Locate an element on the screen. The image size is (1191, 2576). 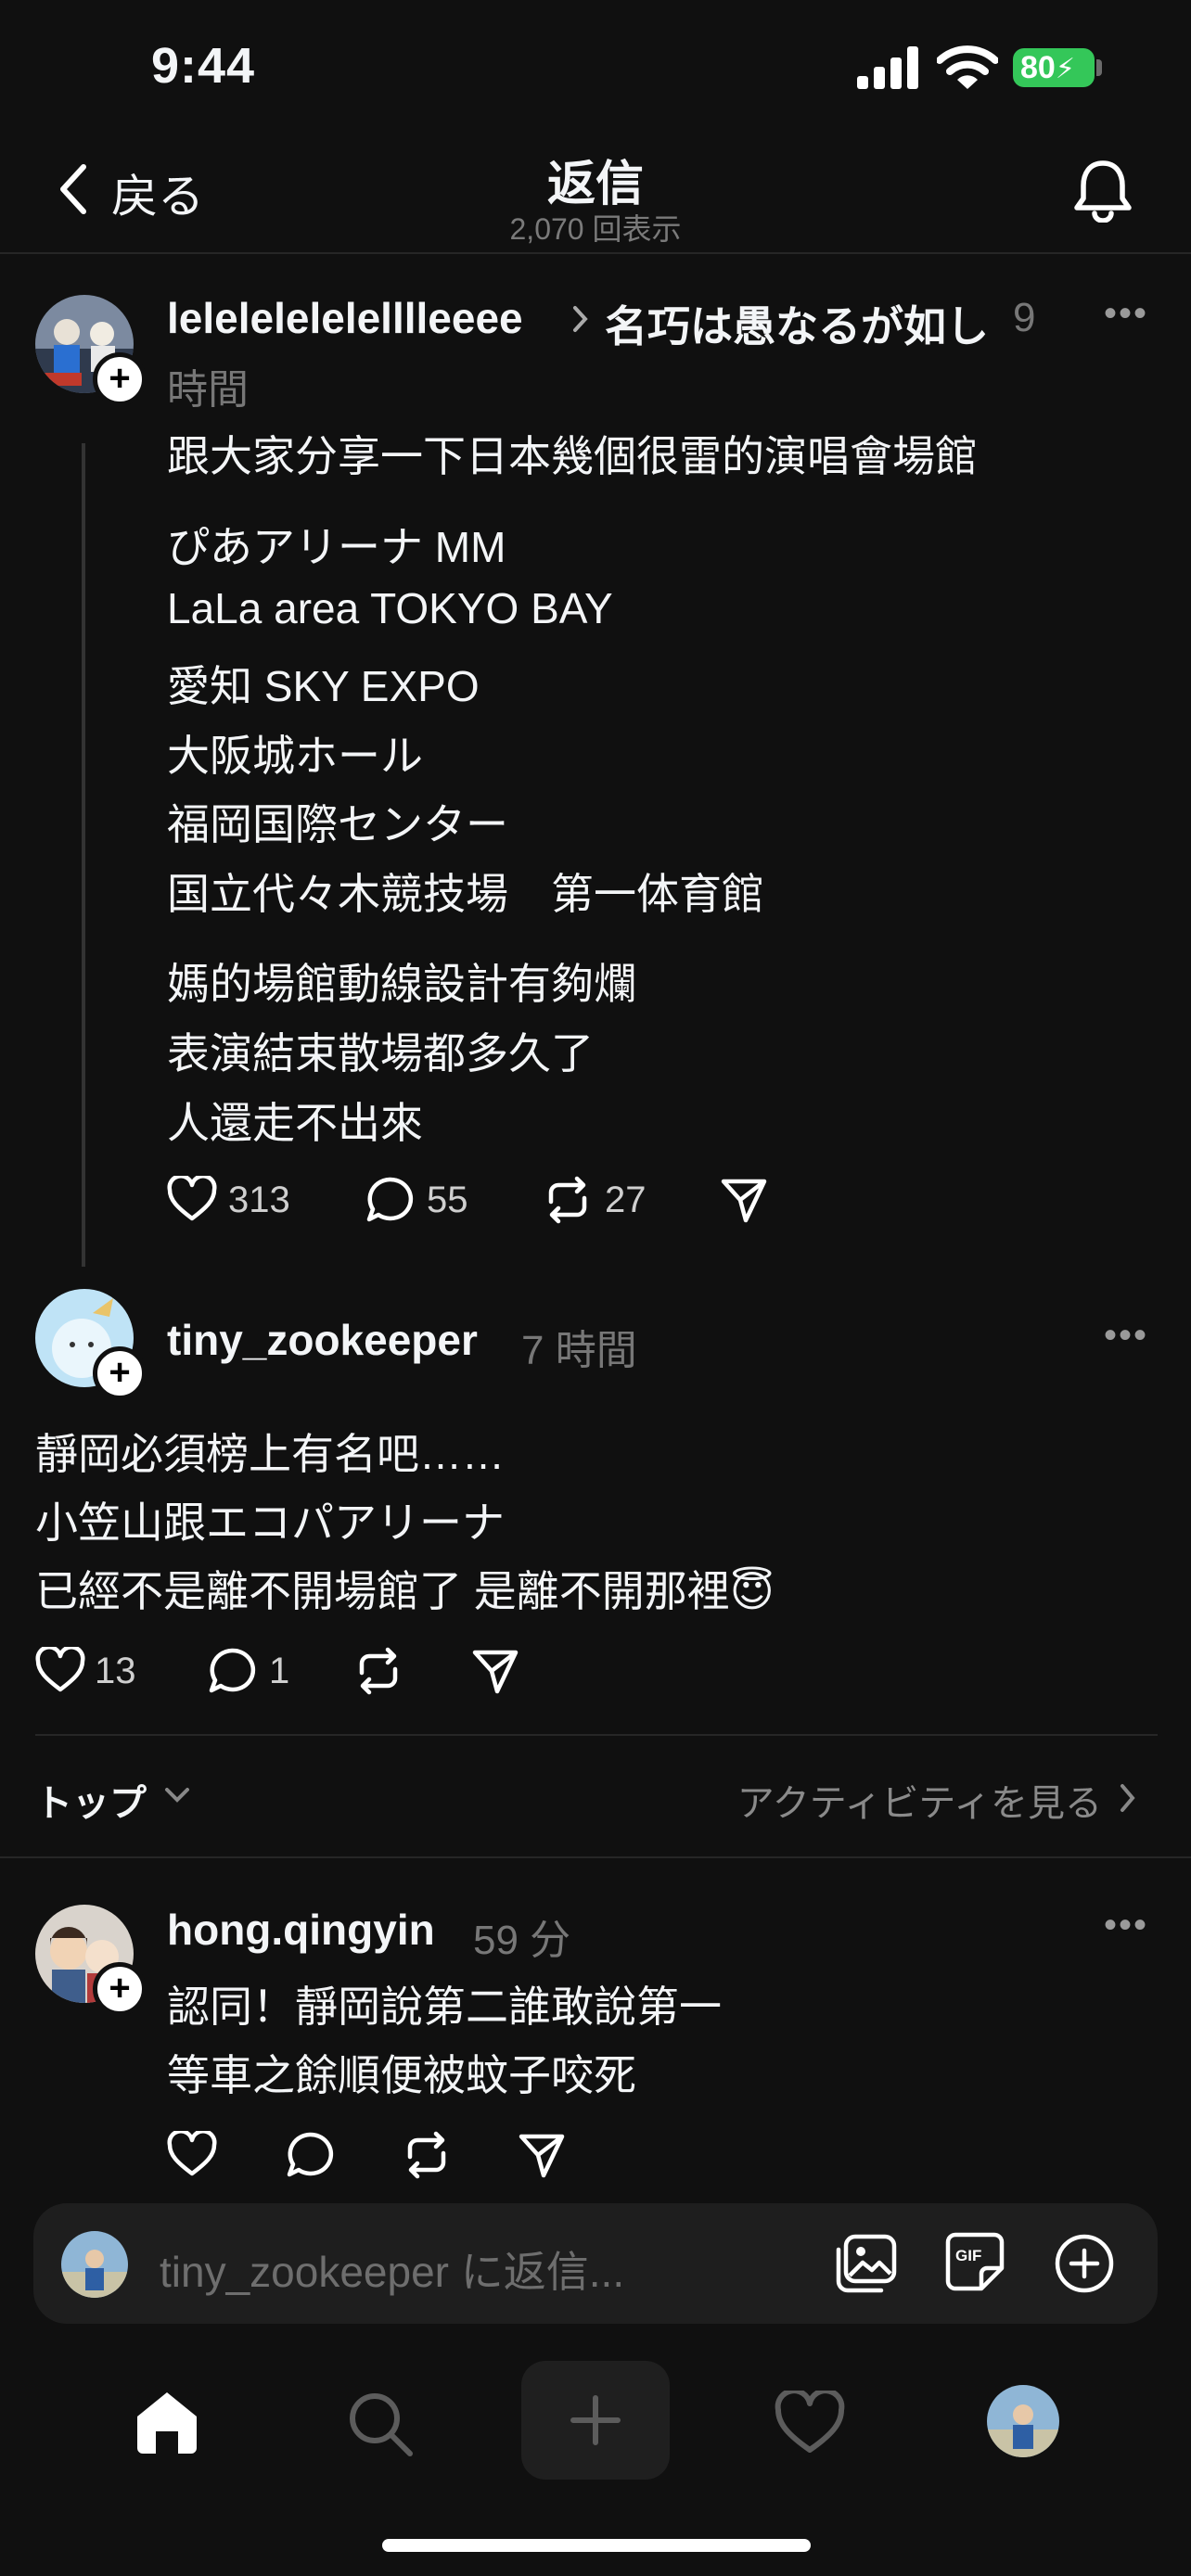
comment-count: 1 is located at coordinates (279, 1671).